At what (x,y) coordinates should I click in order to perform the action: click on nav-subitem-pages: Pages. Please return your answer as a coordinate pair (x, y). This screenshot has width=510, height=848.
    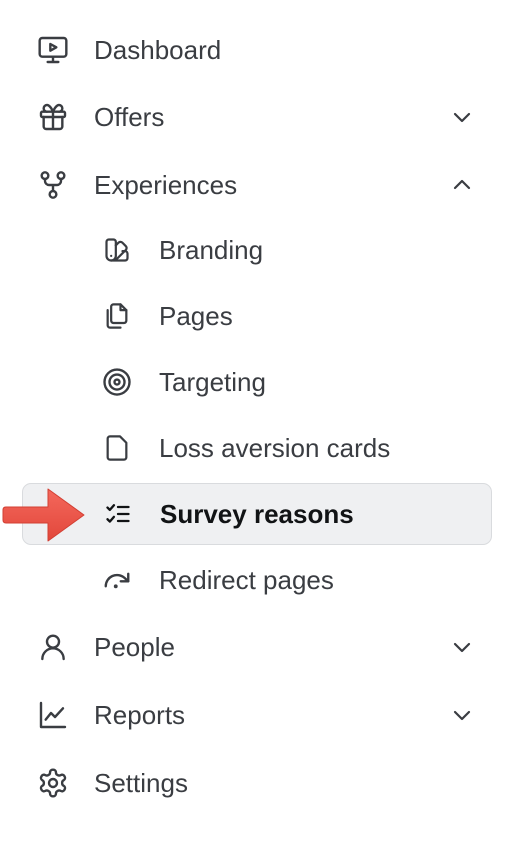
    Looking at the image, I should click on (257, 316).